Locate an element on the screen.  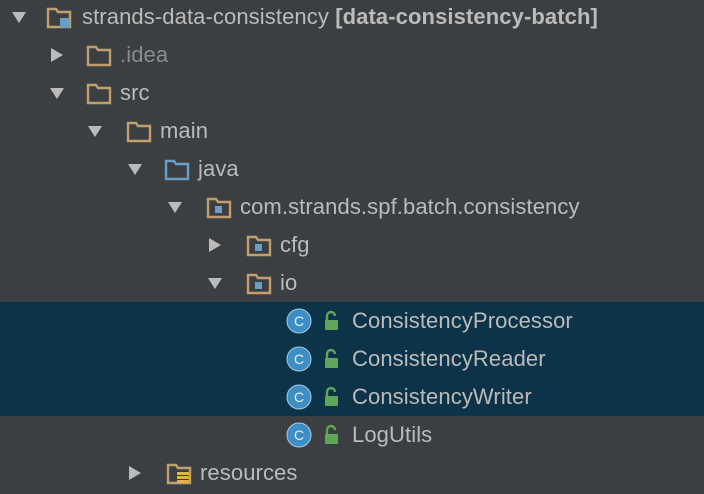
module-folder-icon is located at coordinates (59, 17).